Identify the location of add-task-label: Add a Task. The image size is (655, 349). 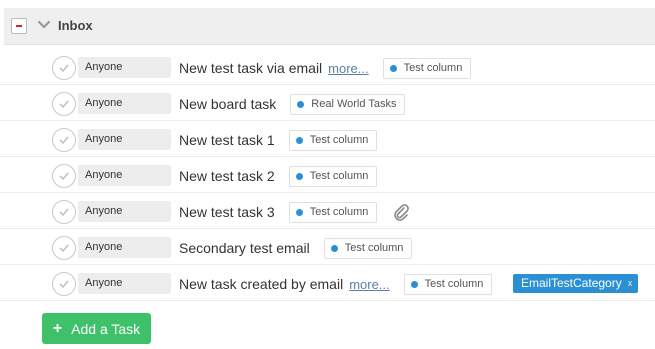
(106, 328).